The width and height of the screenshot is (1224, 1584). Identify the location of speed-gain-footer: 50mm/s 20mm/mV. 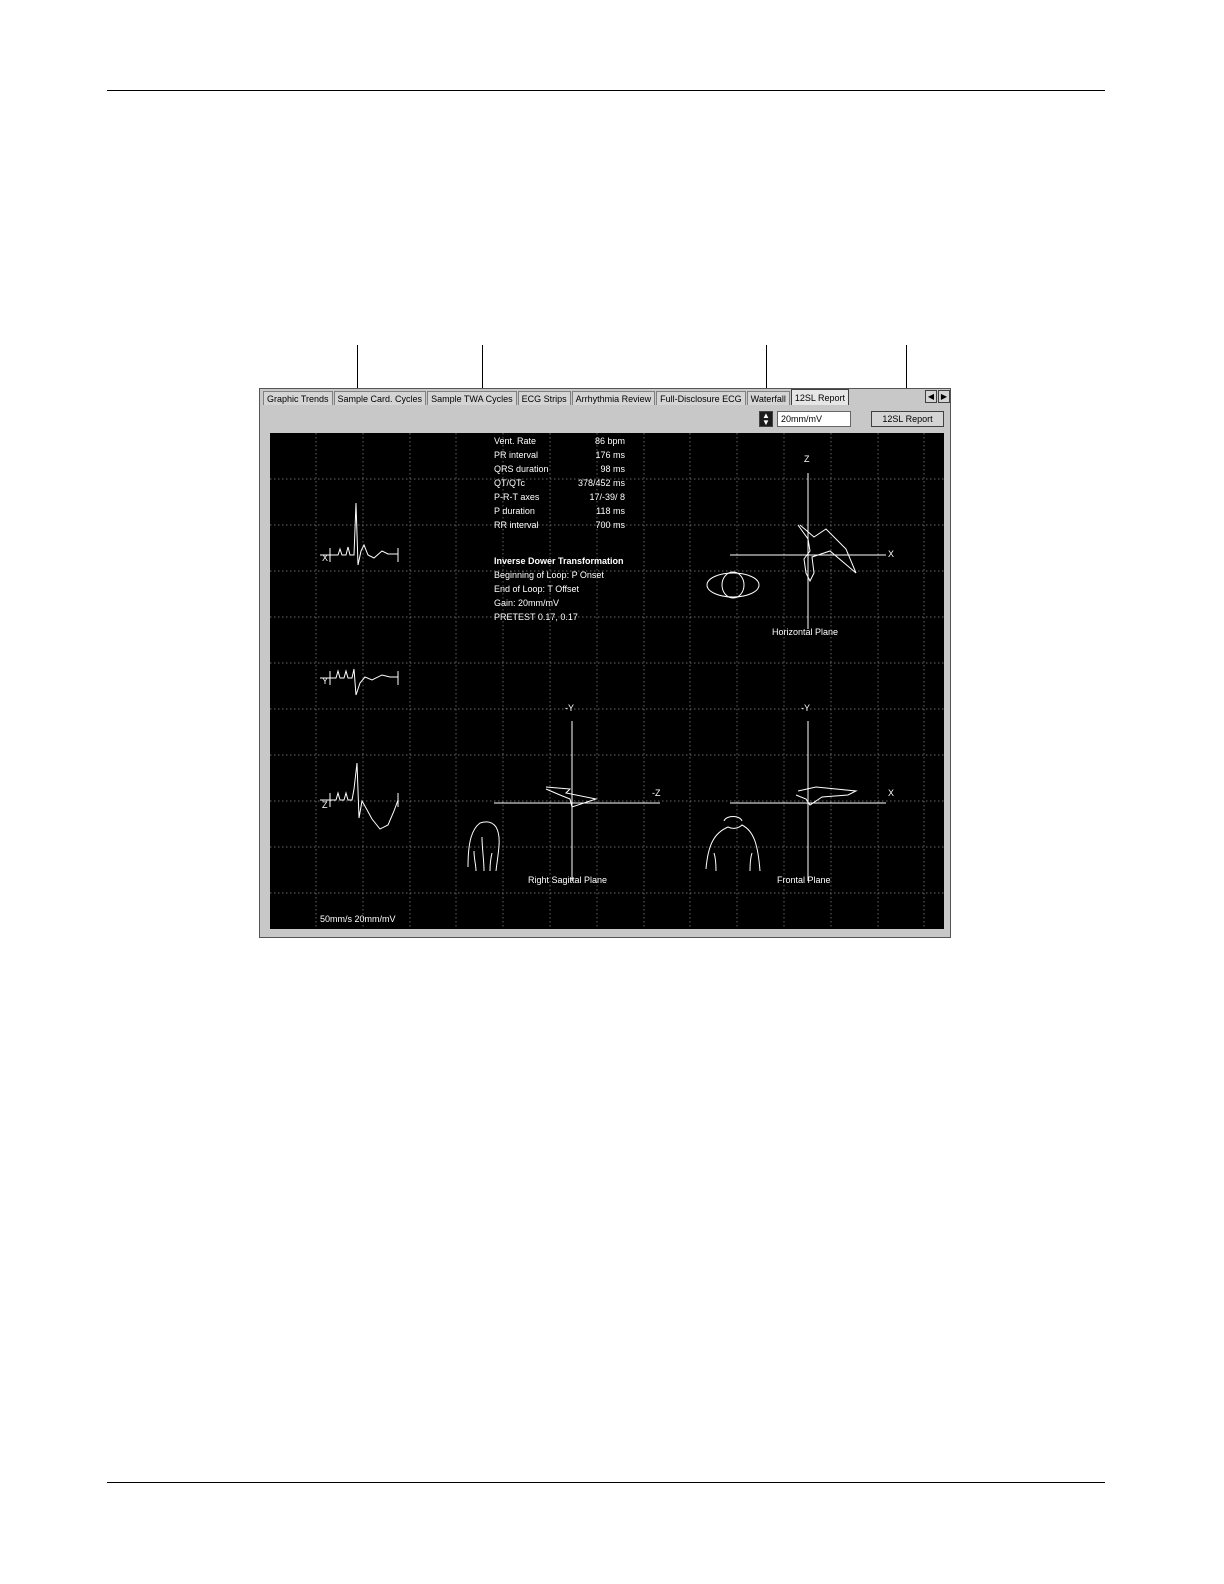
(358, 919).